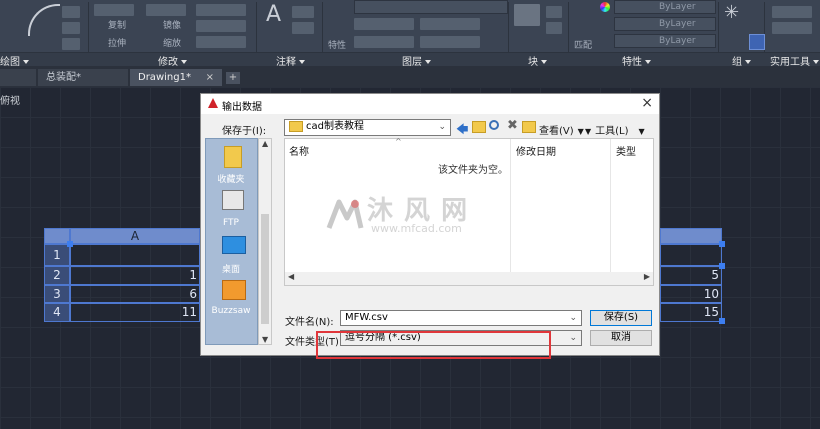 This screenshot has width=820, height=429. I want to click on places-scrollbar: ▲ ▼, so click(265, 241).